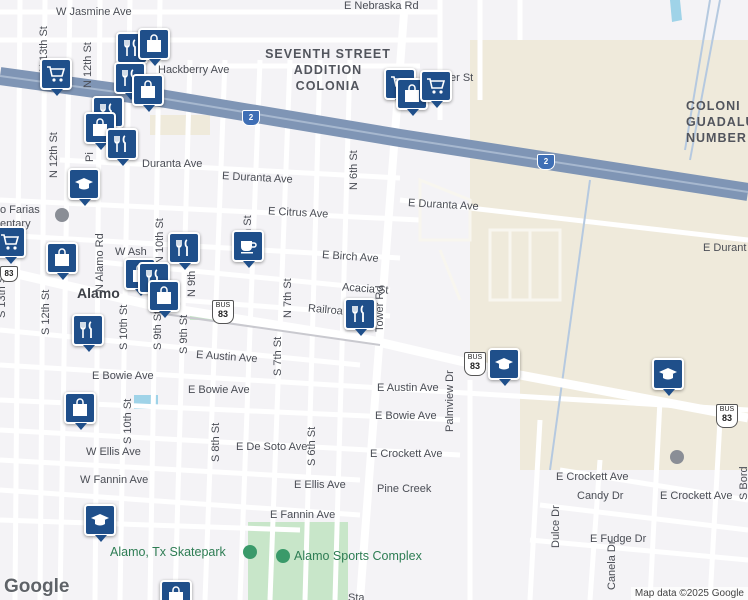 This screenshot has width=748, height=600. I want to click on street-er-st: er St, so click(462, 78).